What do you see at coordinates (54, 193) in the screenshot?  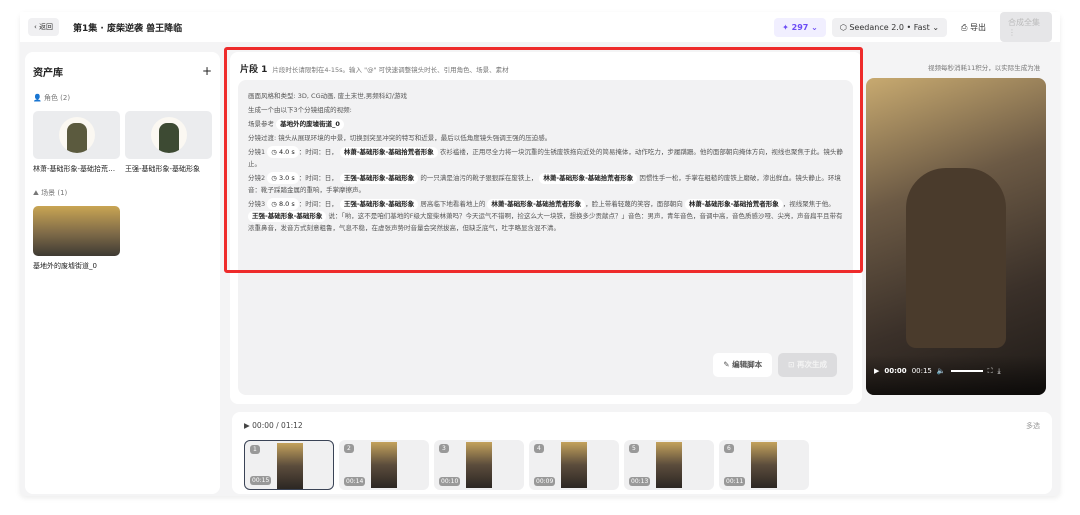 I see `scenes-label: 场景 (1)` at bounding box center [54, 193].